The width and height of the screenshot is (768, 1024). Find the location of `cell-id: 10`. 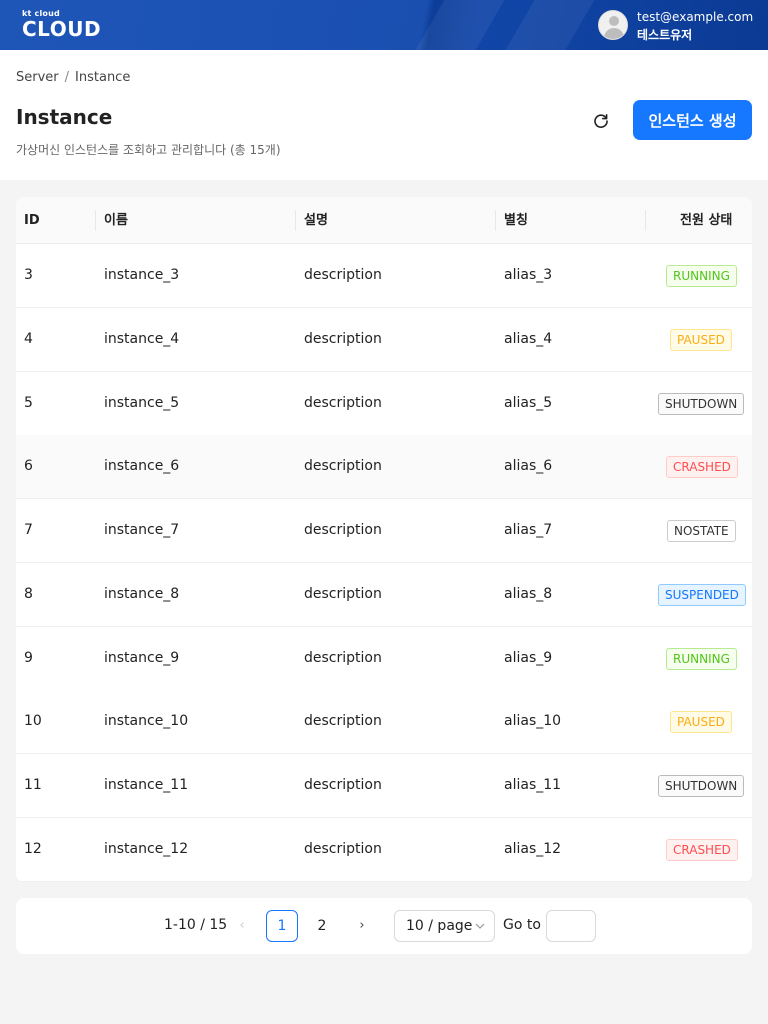

cell-id: 10 is located at coordinates (33, 721).